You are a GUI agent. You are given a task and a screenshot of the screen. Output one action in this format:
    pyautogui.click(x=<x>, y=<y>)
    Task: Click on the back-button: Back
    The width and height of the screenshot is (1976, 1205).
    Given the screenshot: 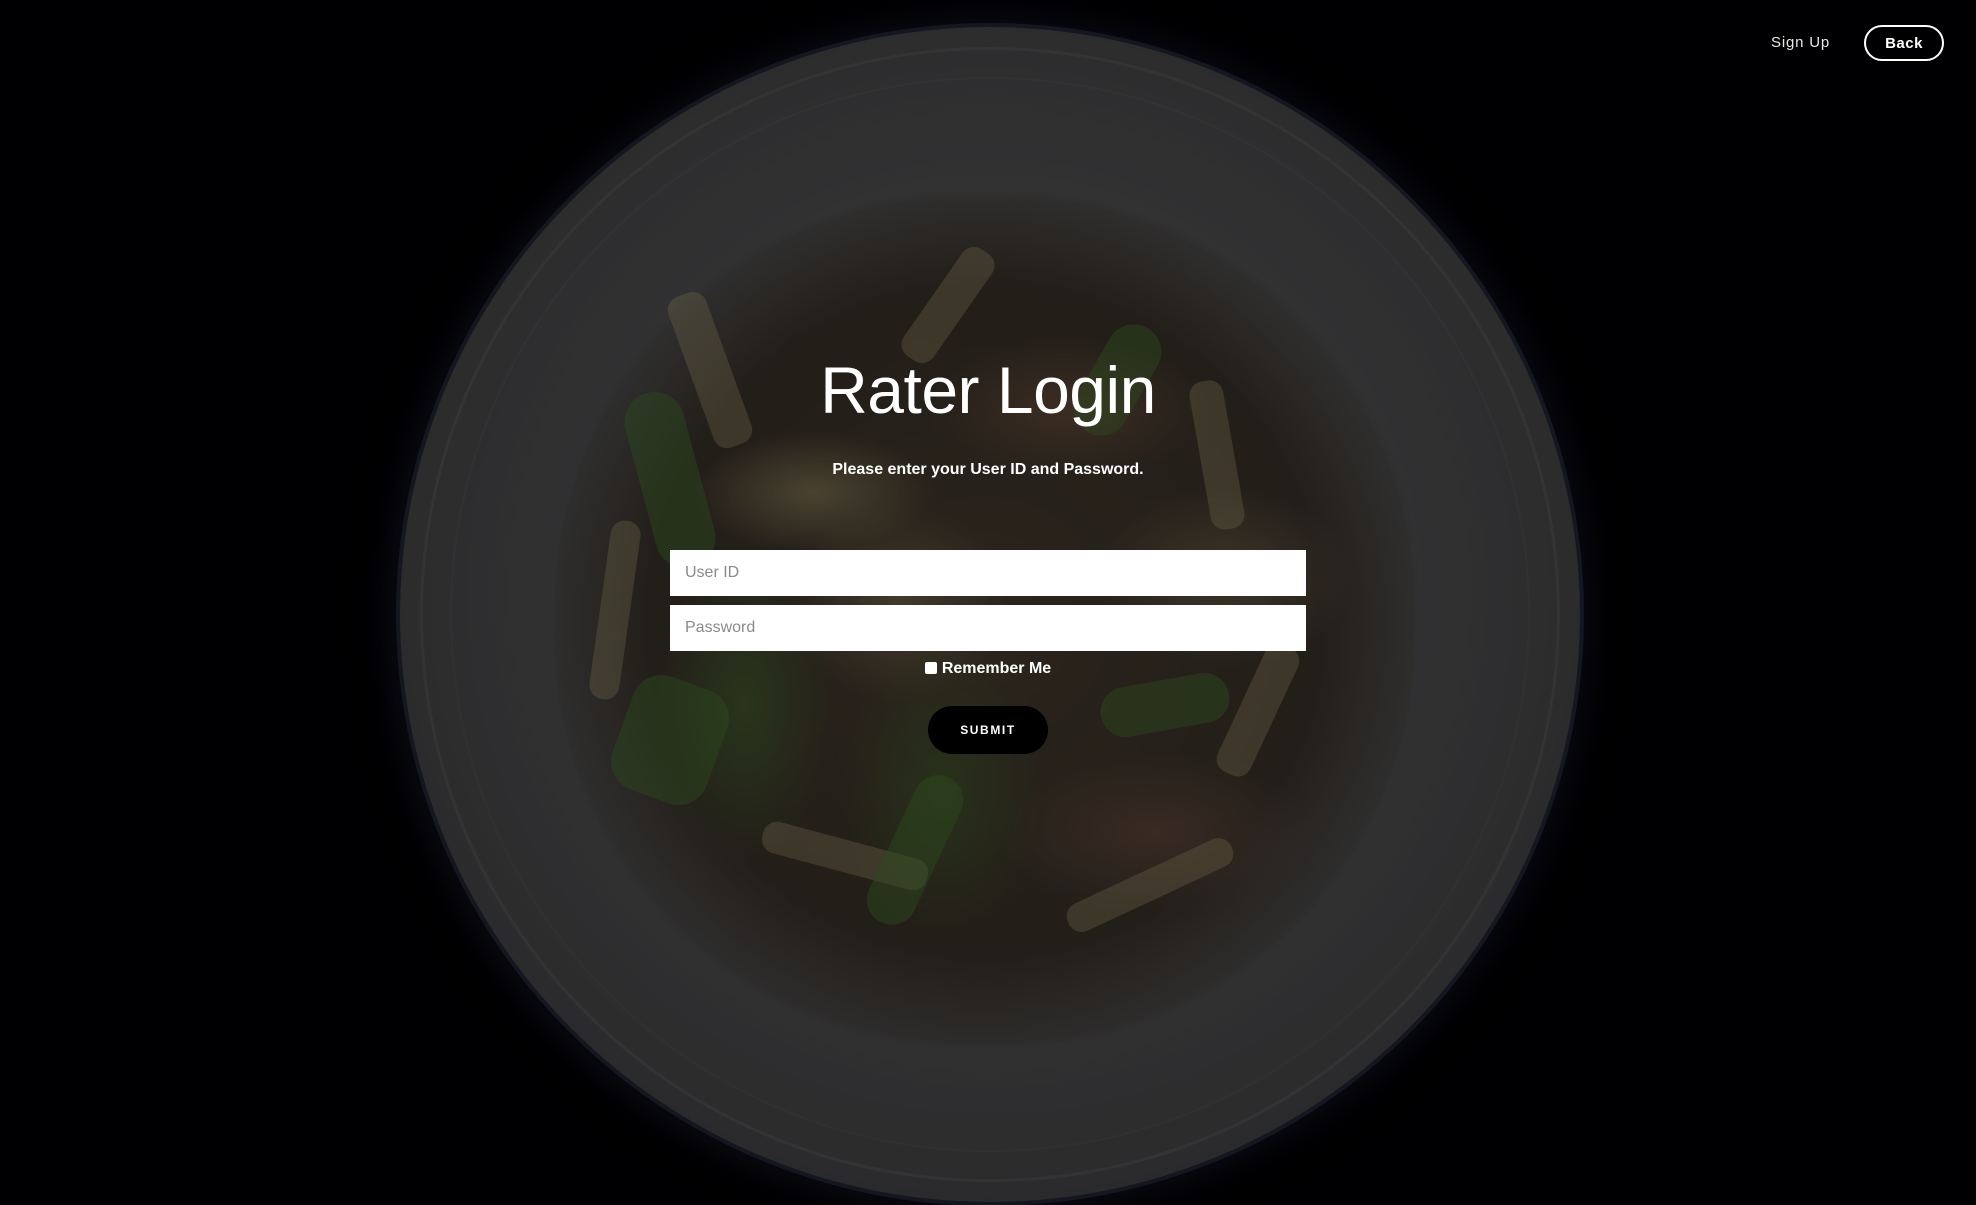 What is the action you would take?
    pyautogui.click(x=1904, y=43)
    